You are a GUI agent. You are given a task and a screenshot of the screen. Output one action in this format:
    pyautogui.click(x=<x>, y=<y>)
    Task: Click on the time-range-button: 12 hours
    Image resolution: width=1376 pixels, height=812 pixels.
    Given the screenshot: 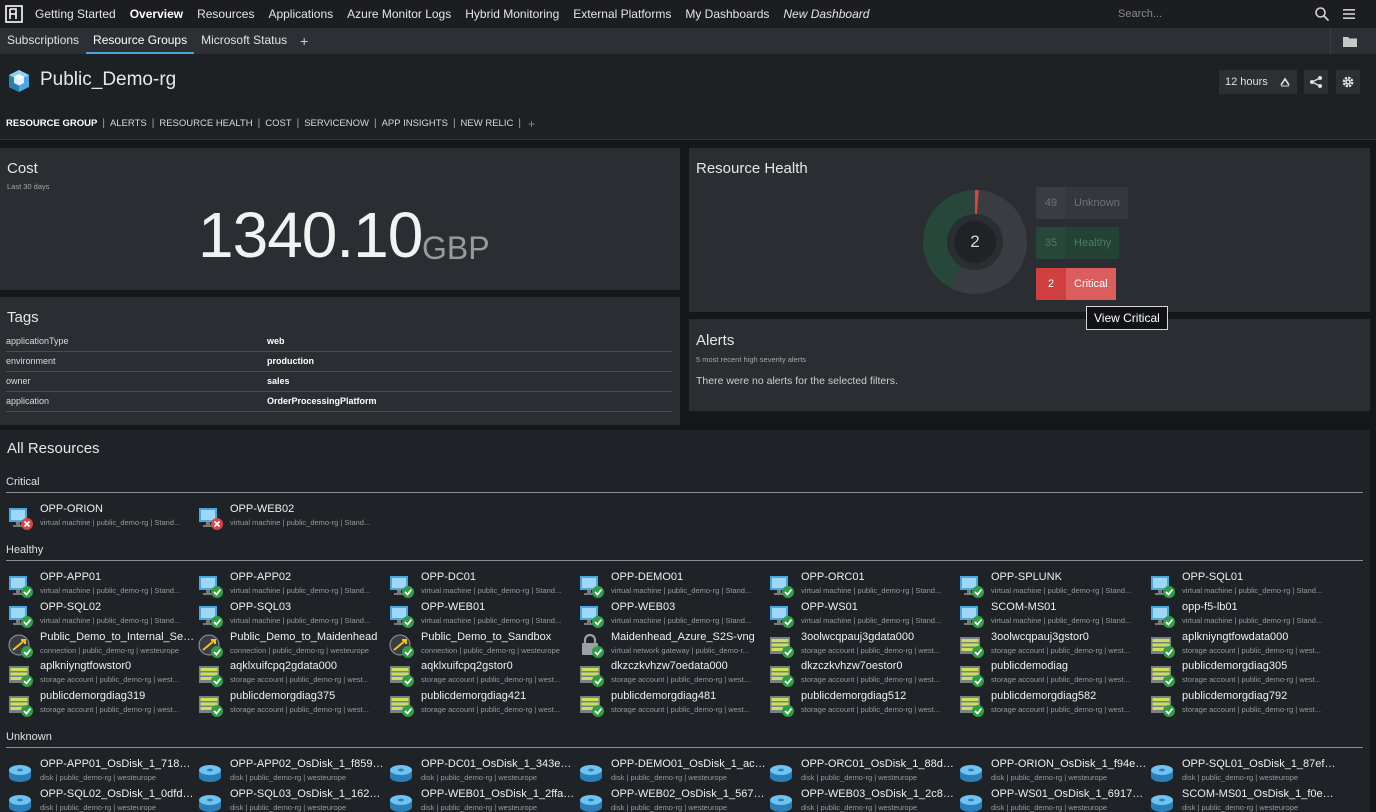 What is the action you would take?
    pyautogui.click(x=1246, y=82)
    